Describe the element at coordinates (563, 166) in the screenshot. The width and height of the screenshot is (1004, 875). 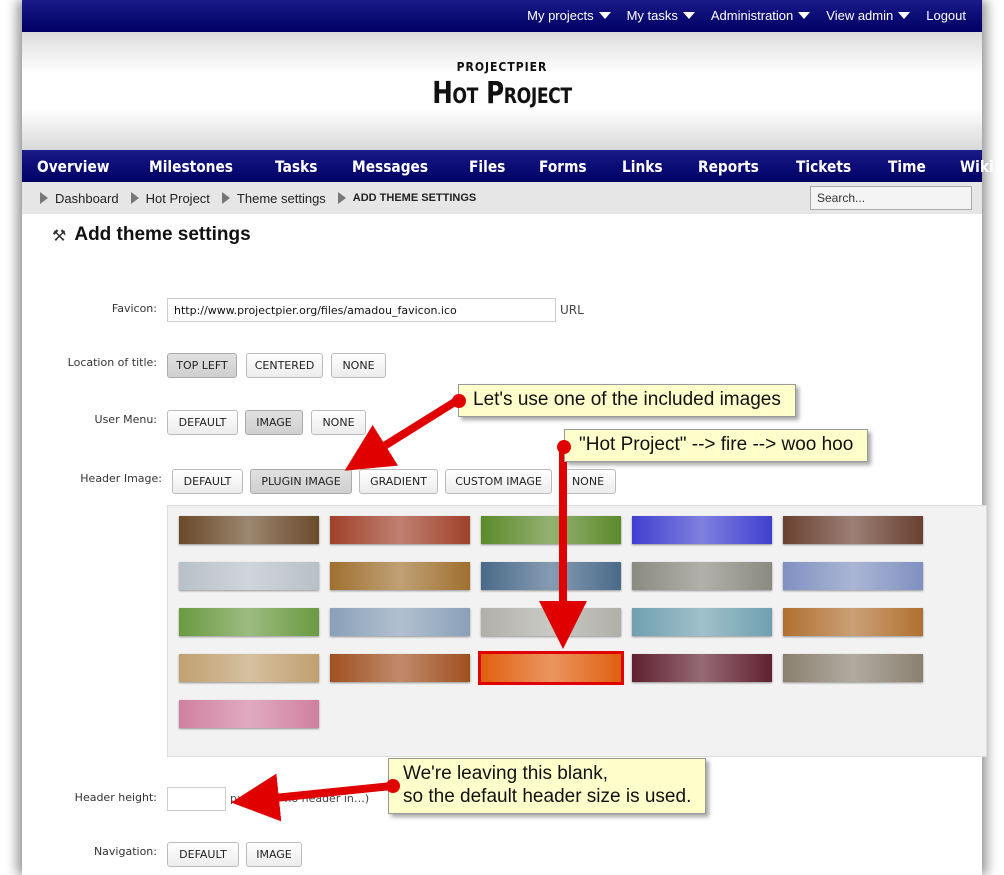
I see `tab-forms: Forms` at that location.